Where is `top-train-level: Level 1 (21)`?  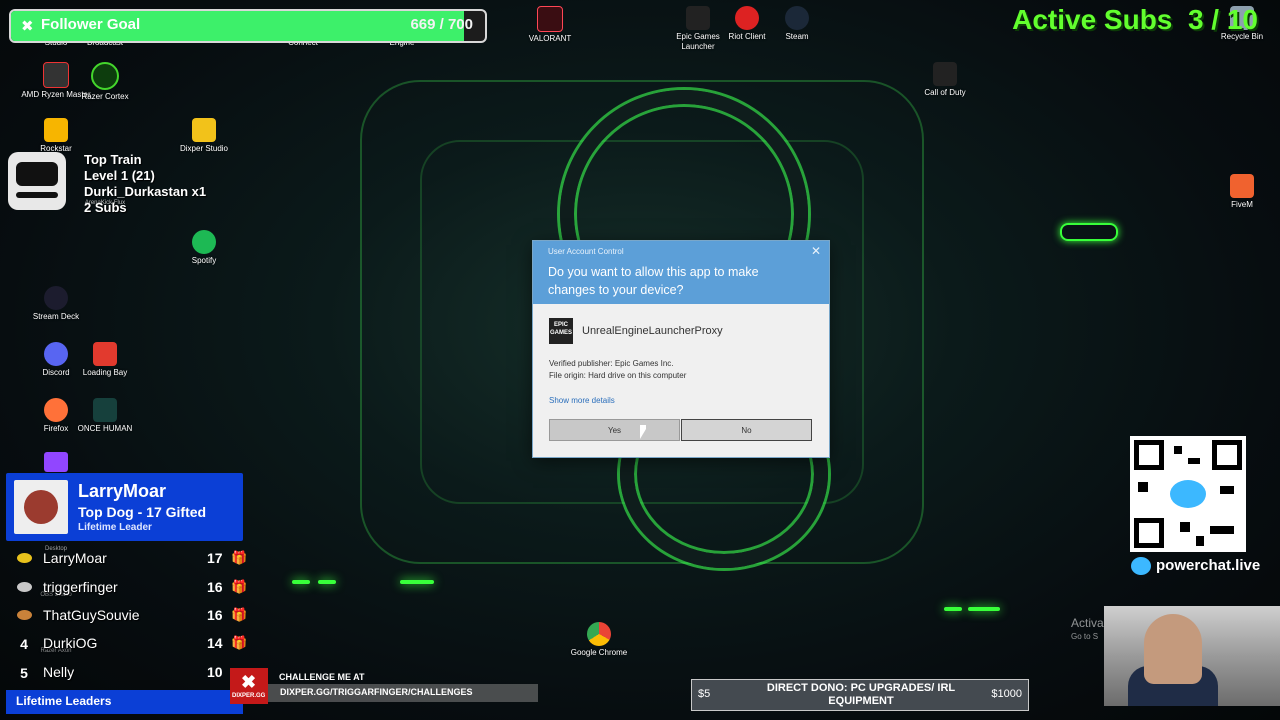 top-train-level: Level 1 (21) is located at coordinates (119, 175).